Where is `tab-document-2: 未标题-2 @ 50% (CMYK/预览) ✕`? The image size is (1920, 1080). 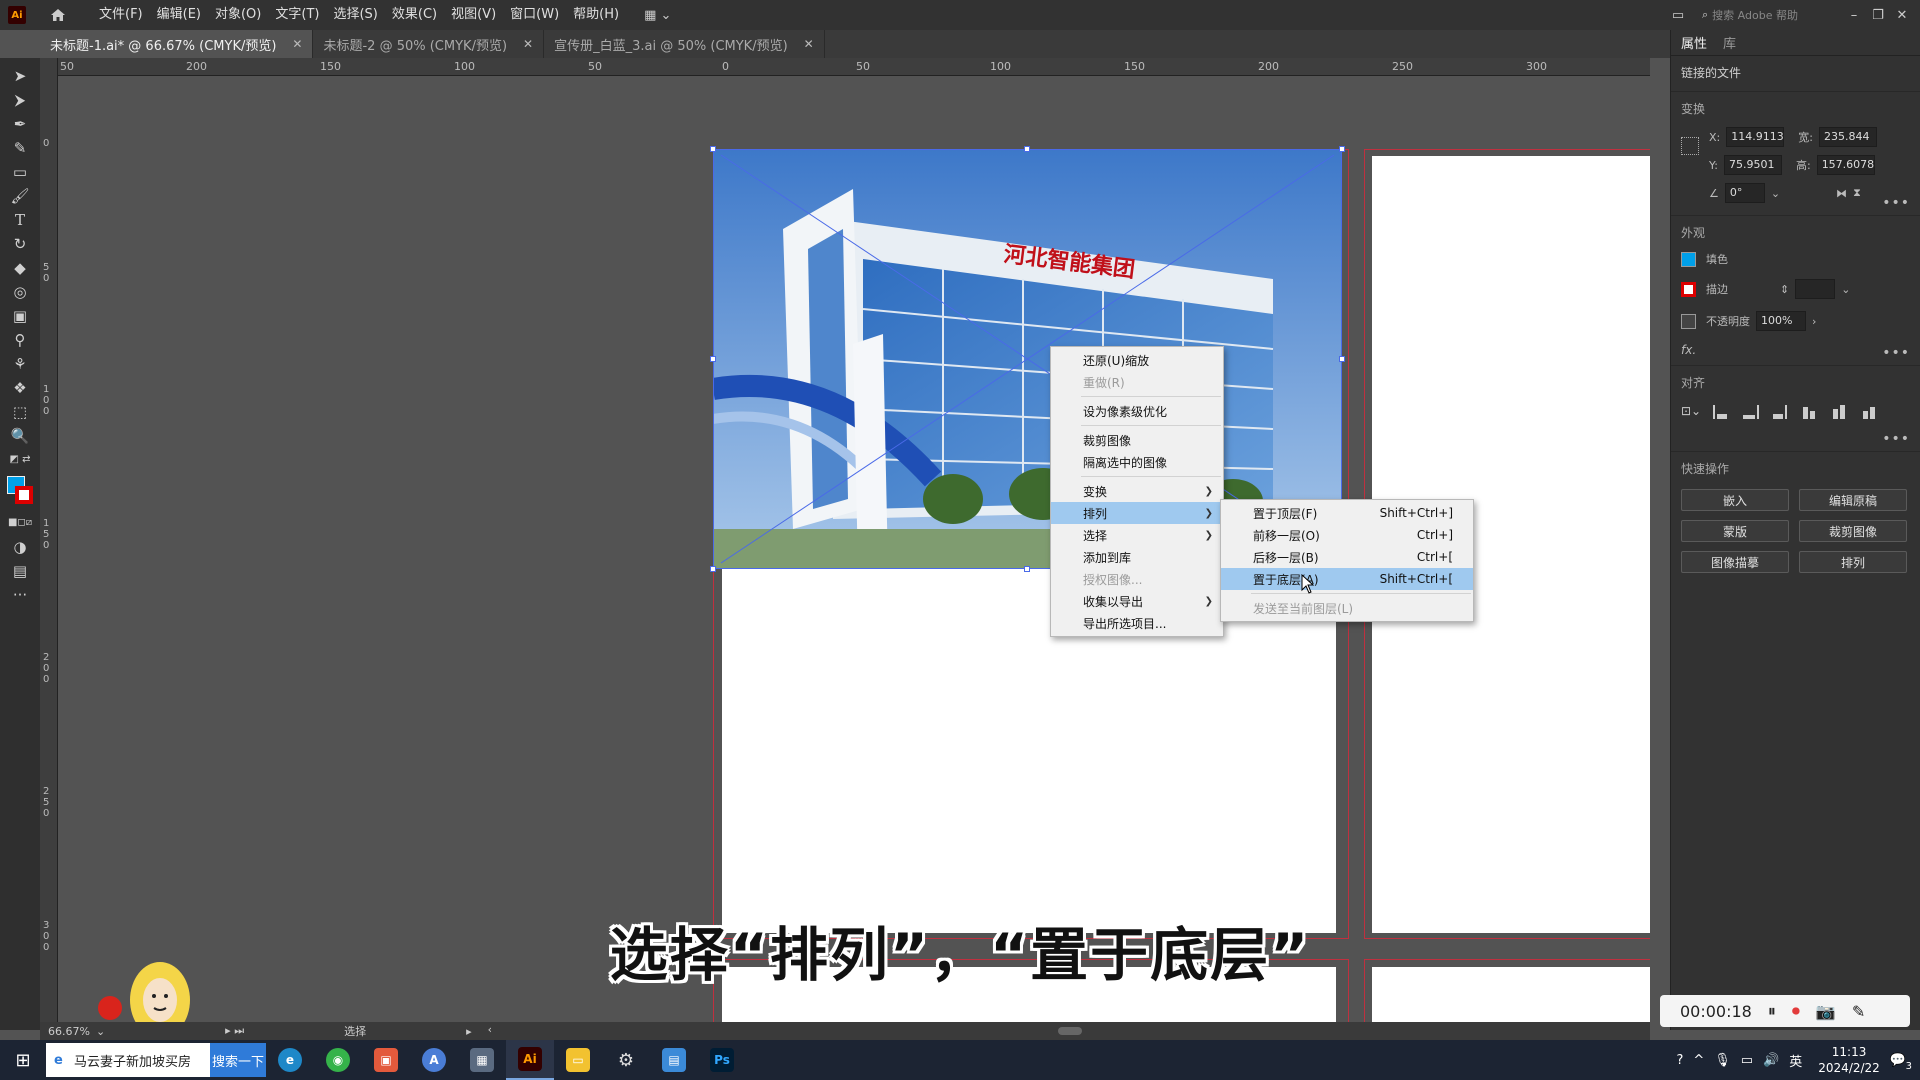
tab-document-2: 未标题-2 @ 50% (CMYK/预览) ✕ is located at coordinates (429, 44).